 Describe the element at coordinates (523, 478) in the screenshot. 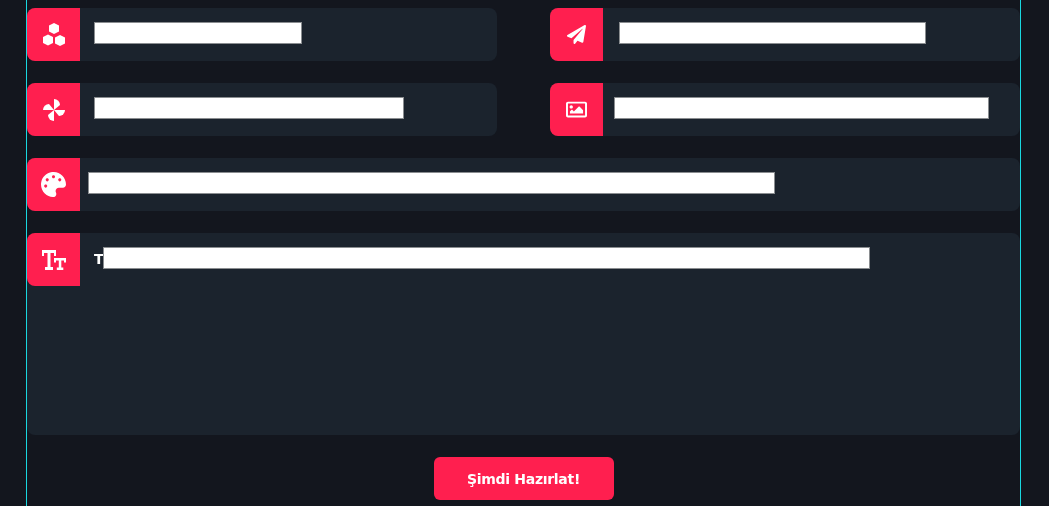

I see `submit-button: Şimdi Hazırlat!` at that location.